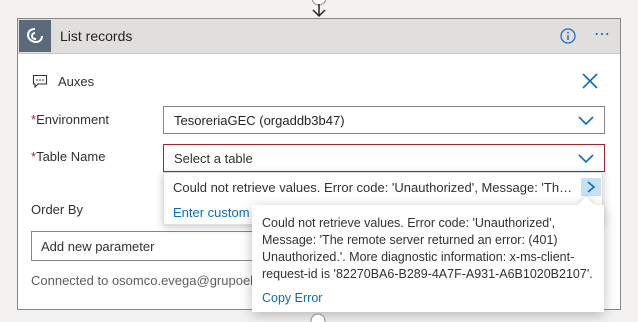 The width and height of the screenshot is (638, 322). What do you see at coordinates (76, 81) in the screenshot?
I see `comment-text: Auxes` at bounding box center [76, 81].